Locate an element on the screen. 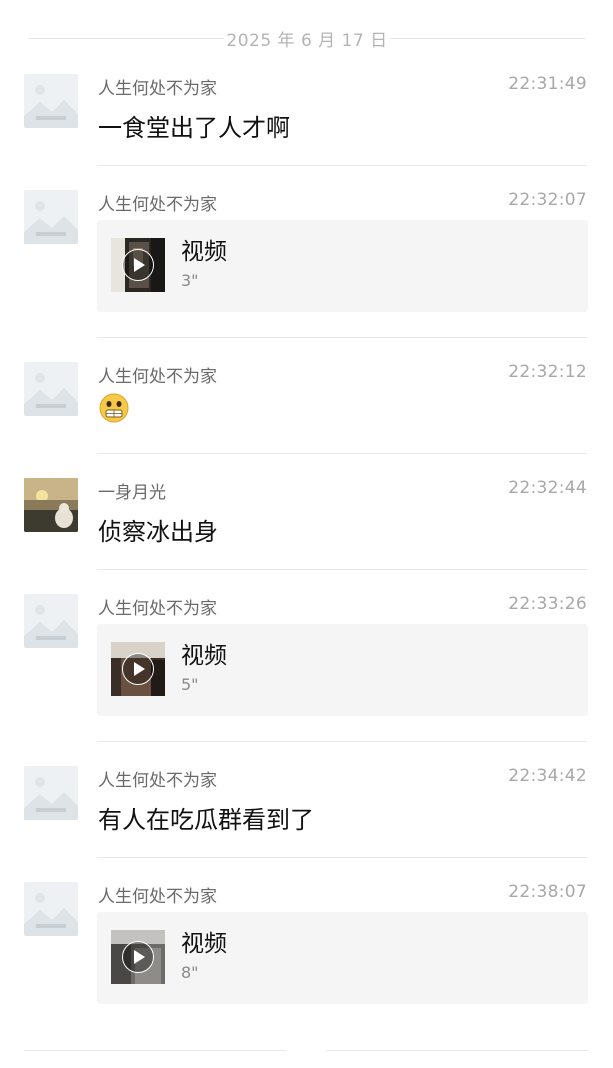  video-message-card: 视频 3" is located at coordinates (342, 266).